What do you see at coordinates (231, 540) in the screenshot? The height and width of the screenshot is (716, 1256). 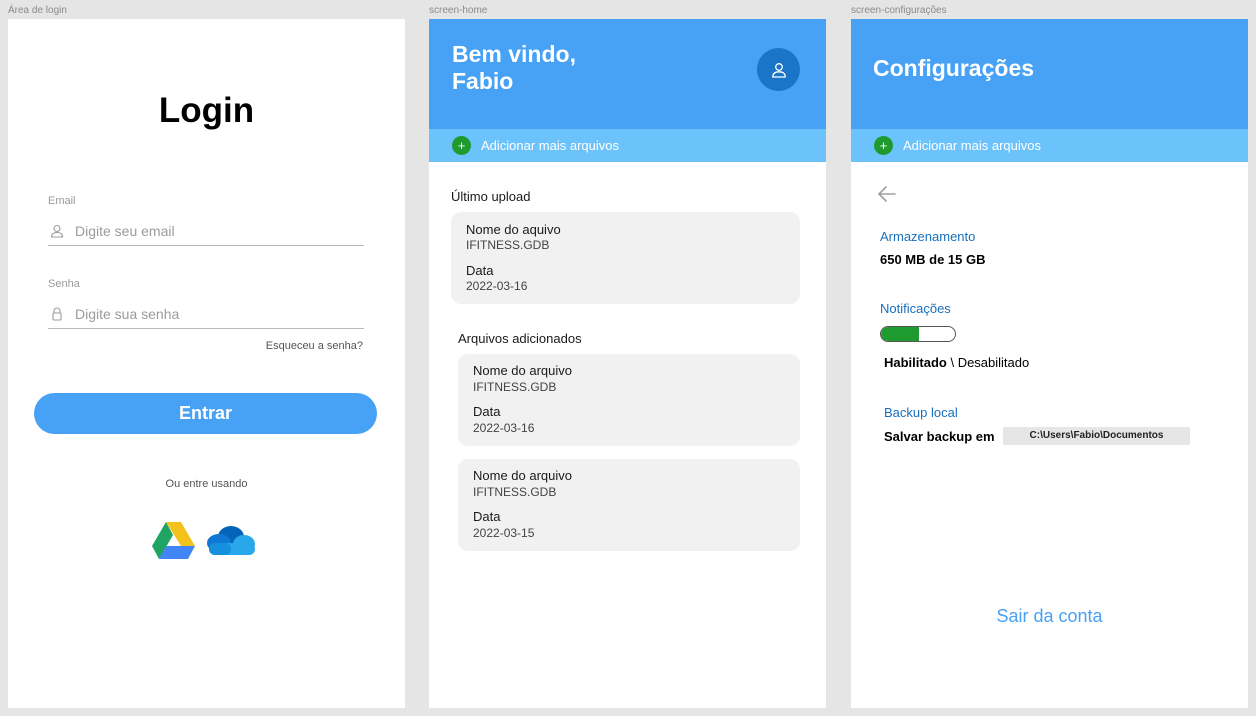 I see `onedrive-icon` at bounding box center [231, 540].